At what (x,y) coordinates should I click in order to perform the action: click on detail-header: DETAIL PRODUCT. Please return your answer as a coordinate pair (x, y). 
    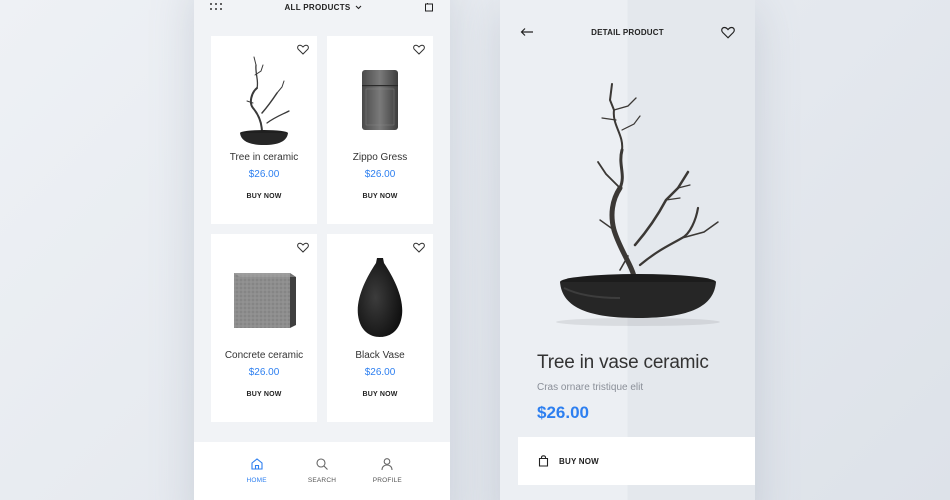
    Looking at the image, I should click on (627, 32).